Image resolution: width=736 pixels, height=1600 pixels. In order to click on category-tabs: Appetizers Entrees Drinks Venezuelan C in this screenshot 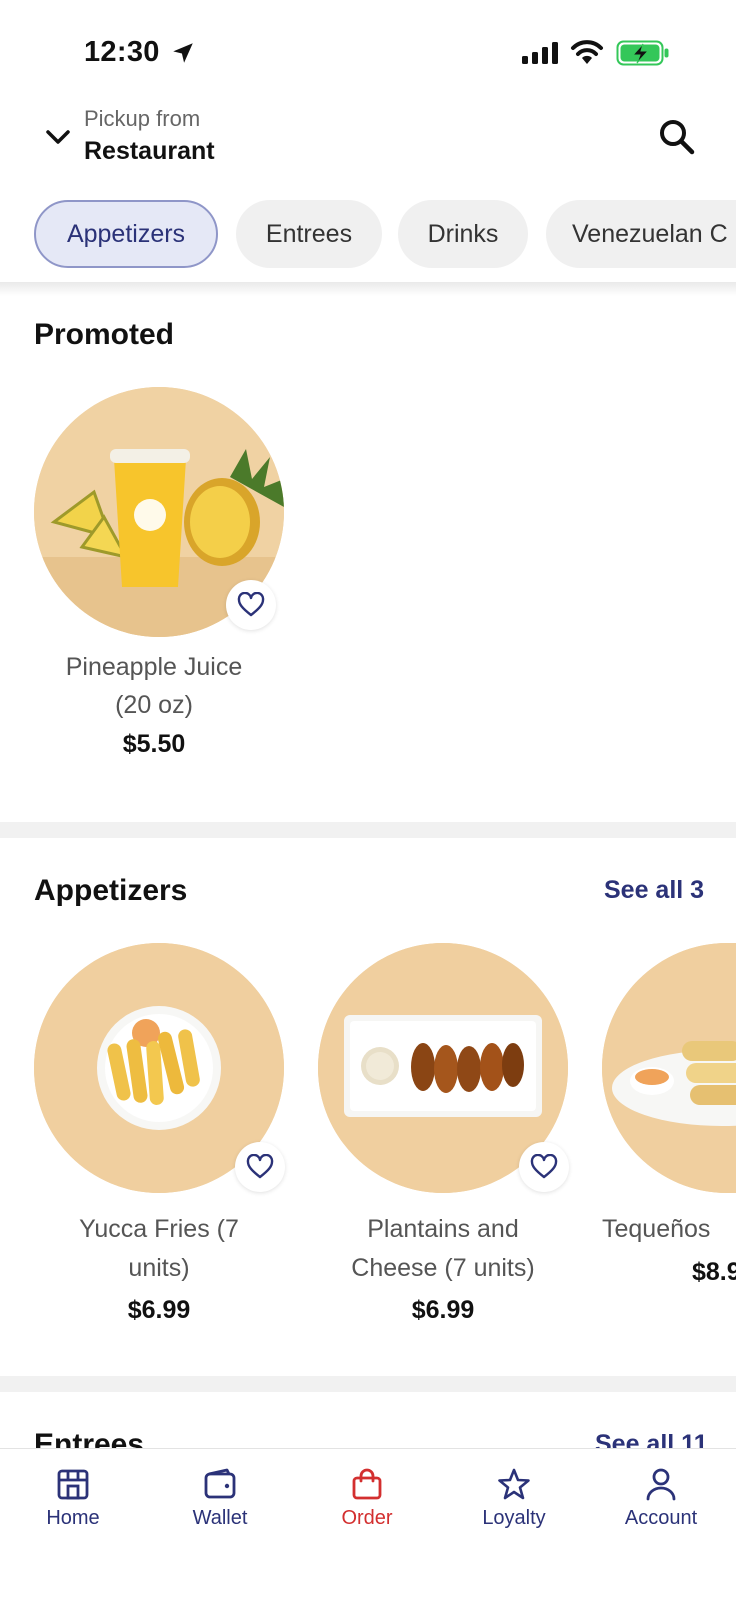, I will do `click(368, 235)`.